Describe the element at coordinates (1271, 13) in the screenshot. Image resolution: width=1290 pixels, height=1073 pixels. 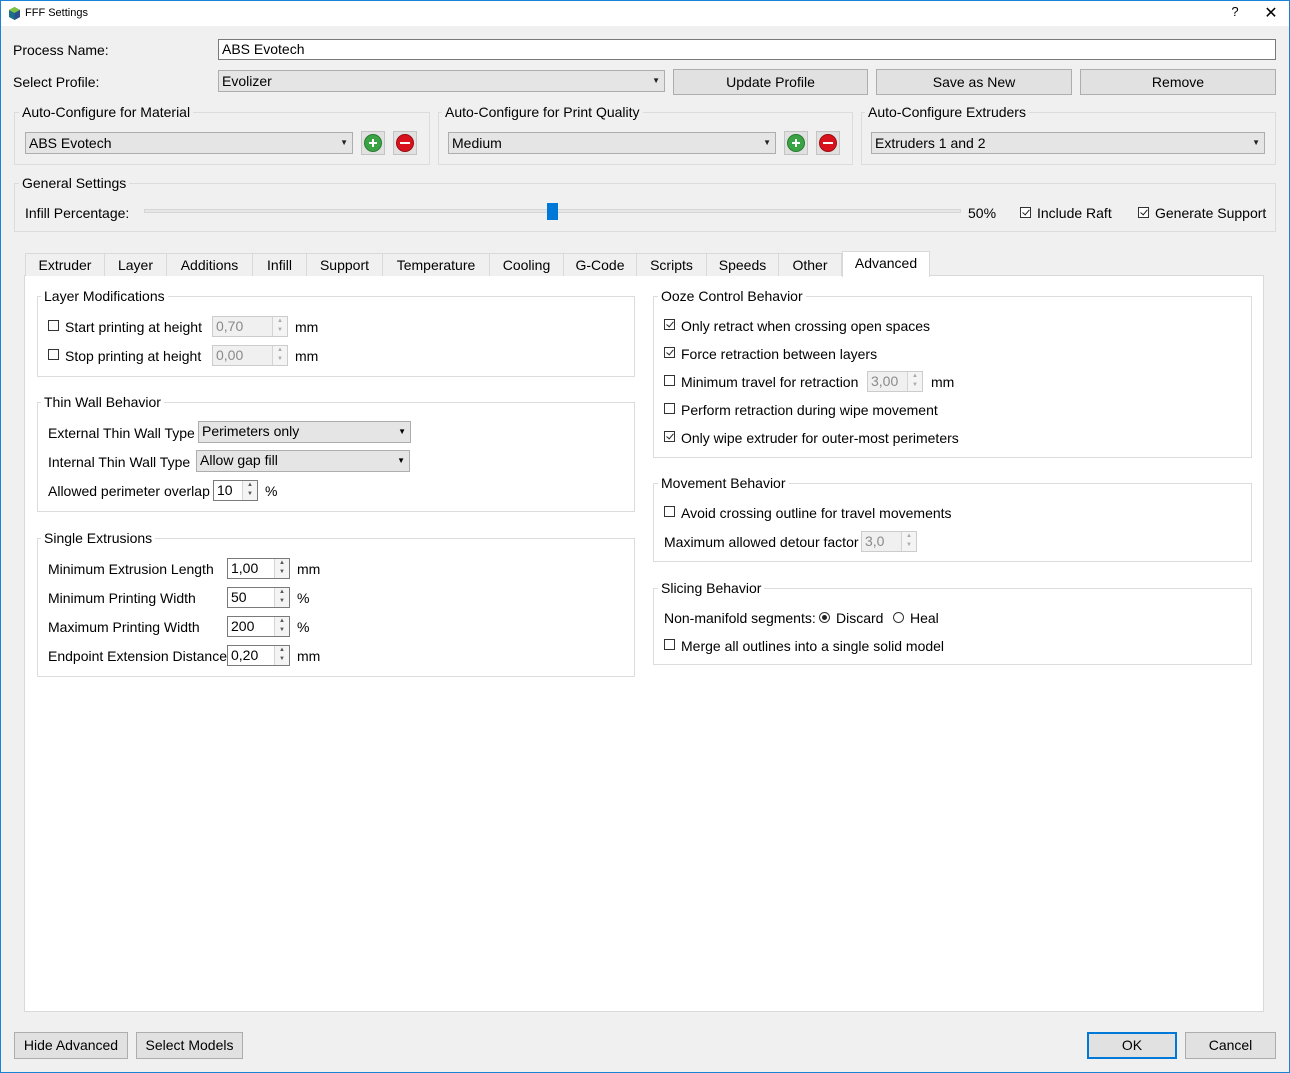
I see `close-icon: ✕` at that location.